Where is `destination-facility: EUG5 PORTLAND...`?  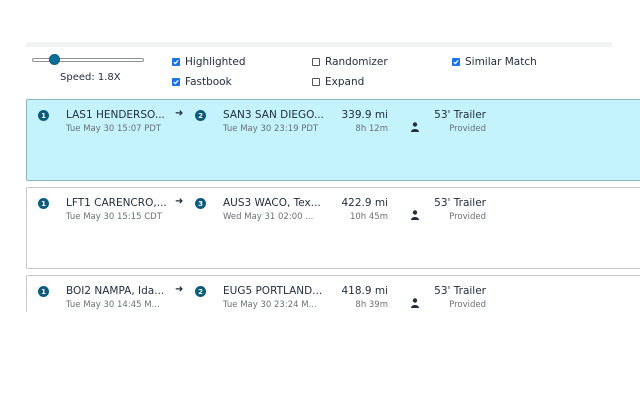
destination-facility: EUG5 PORTLAND... is located at coordinates (273, 291).